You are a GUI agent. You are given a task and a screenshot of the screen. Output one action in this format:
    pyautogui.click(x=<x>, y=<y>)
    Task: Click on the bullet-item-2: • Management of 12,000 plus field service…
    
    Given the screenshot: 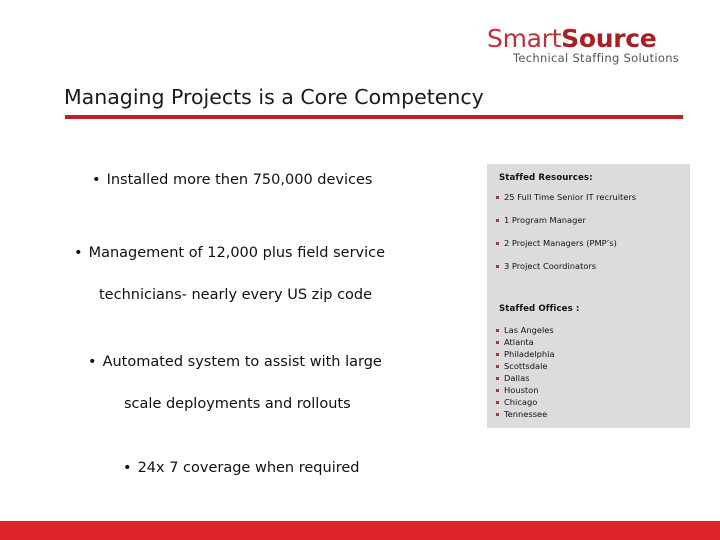 What is the action you would take?
    pyautogui.click(x=229, y=274)
    